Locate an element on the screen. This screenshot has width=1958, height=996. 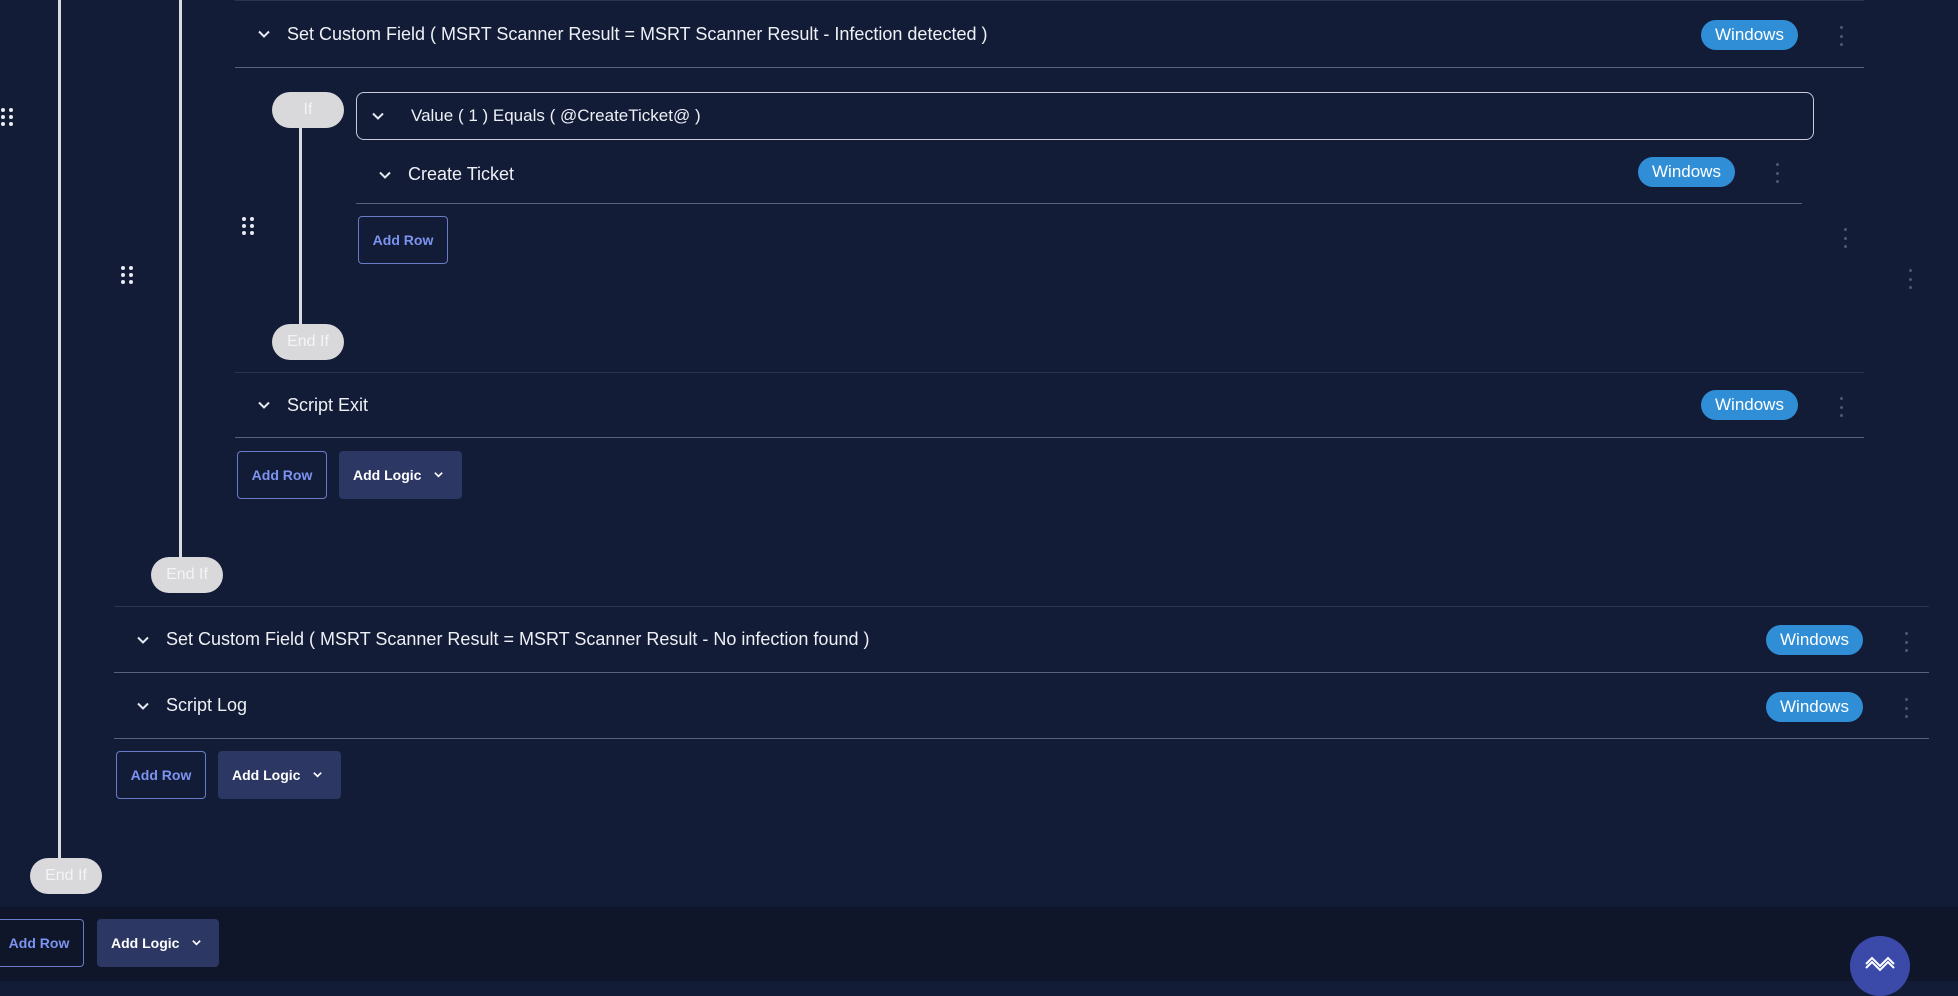
middle-if-connector-line is located at coordinates (180, 280).